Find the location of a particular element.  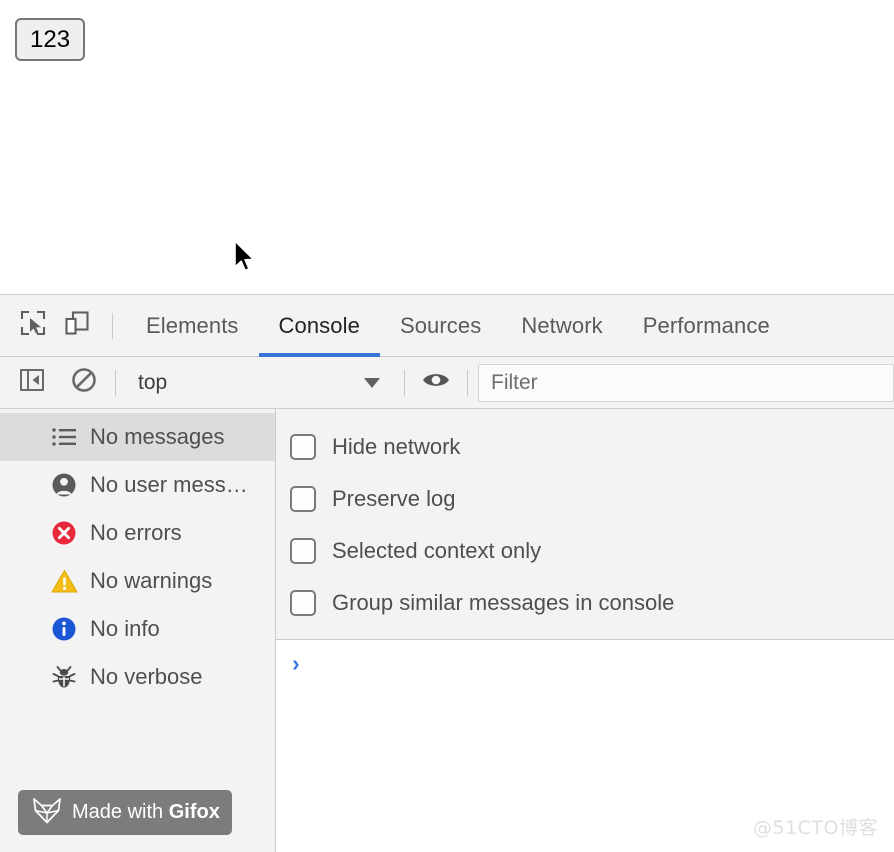

sidebar-item-no-info: No info is located at coordinates (137, 629).